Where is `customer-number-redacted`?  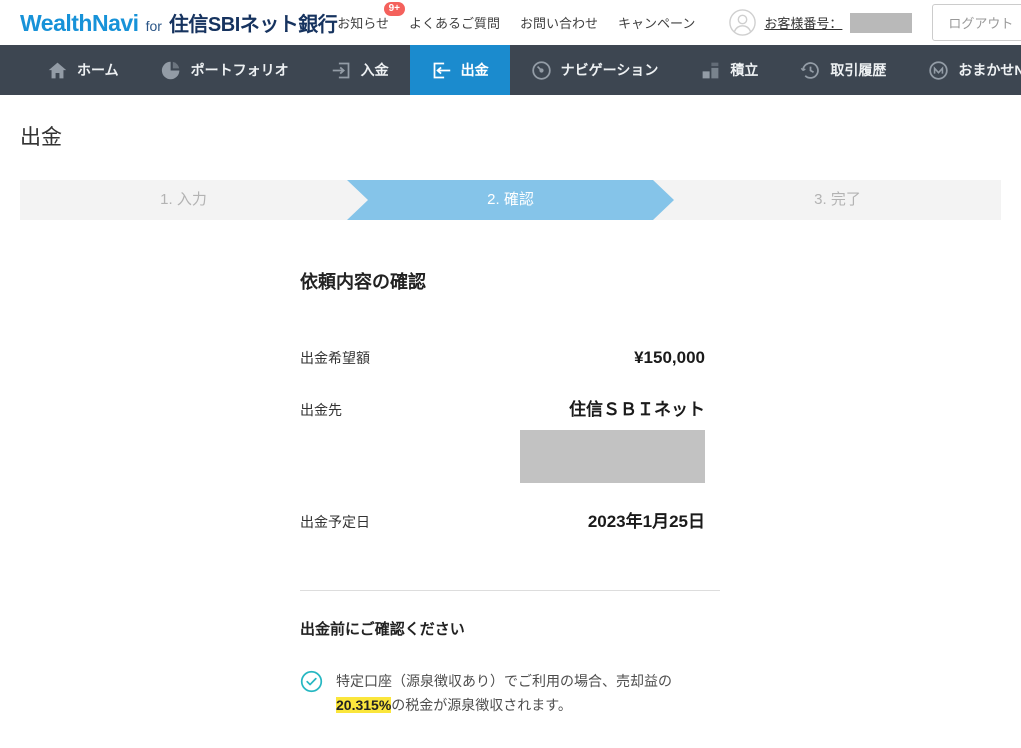
customer-number-redacted is located at coordinates (881, 22).